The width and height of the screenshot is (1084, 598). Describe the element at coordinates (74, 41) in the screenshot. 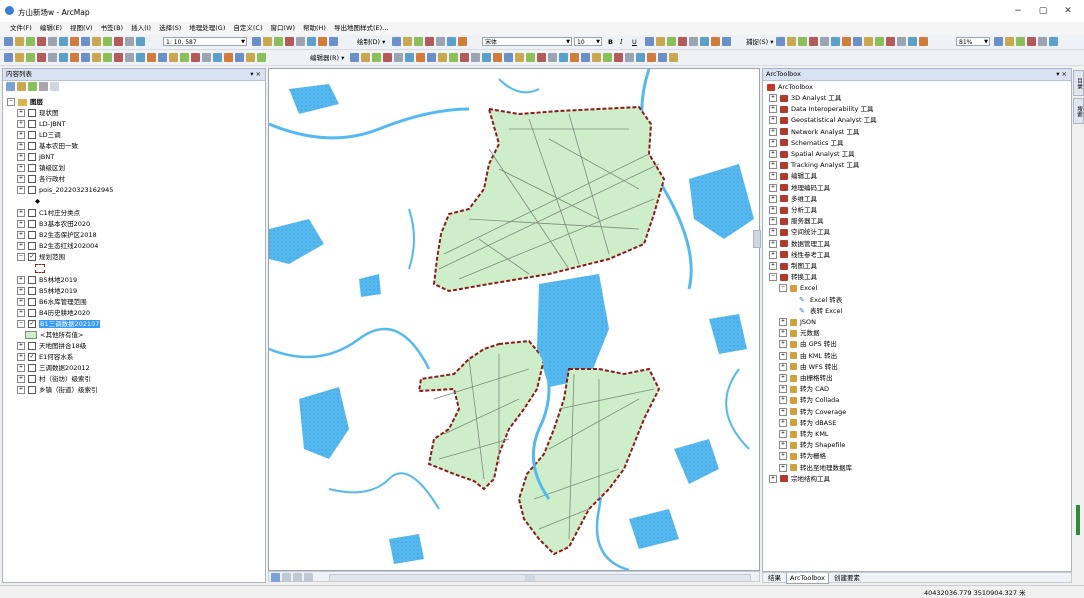

I see `paste-icon` at that location.